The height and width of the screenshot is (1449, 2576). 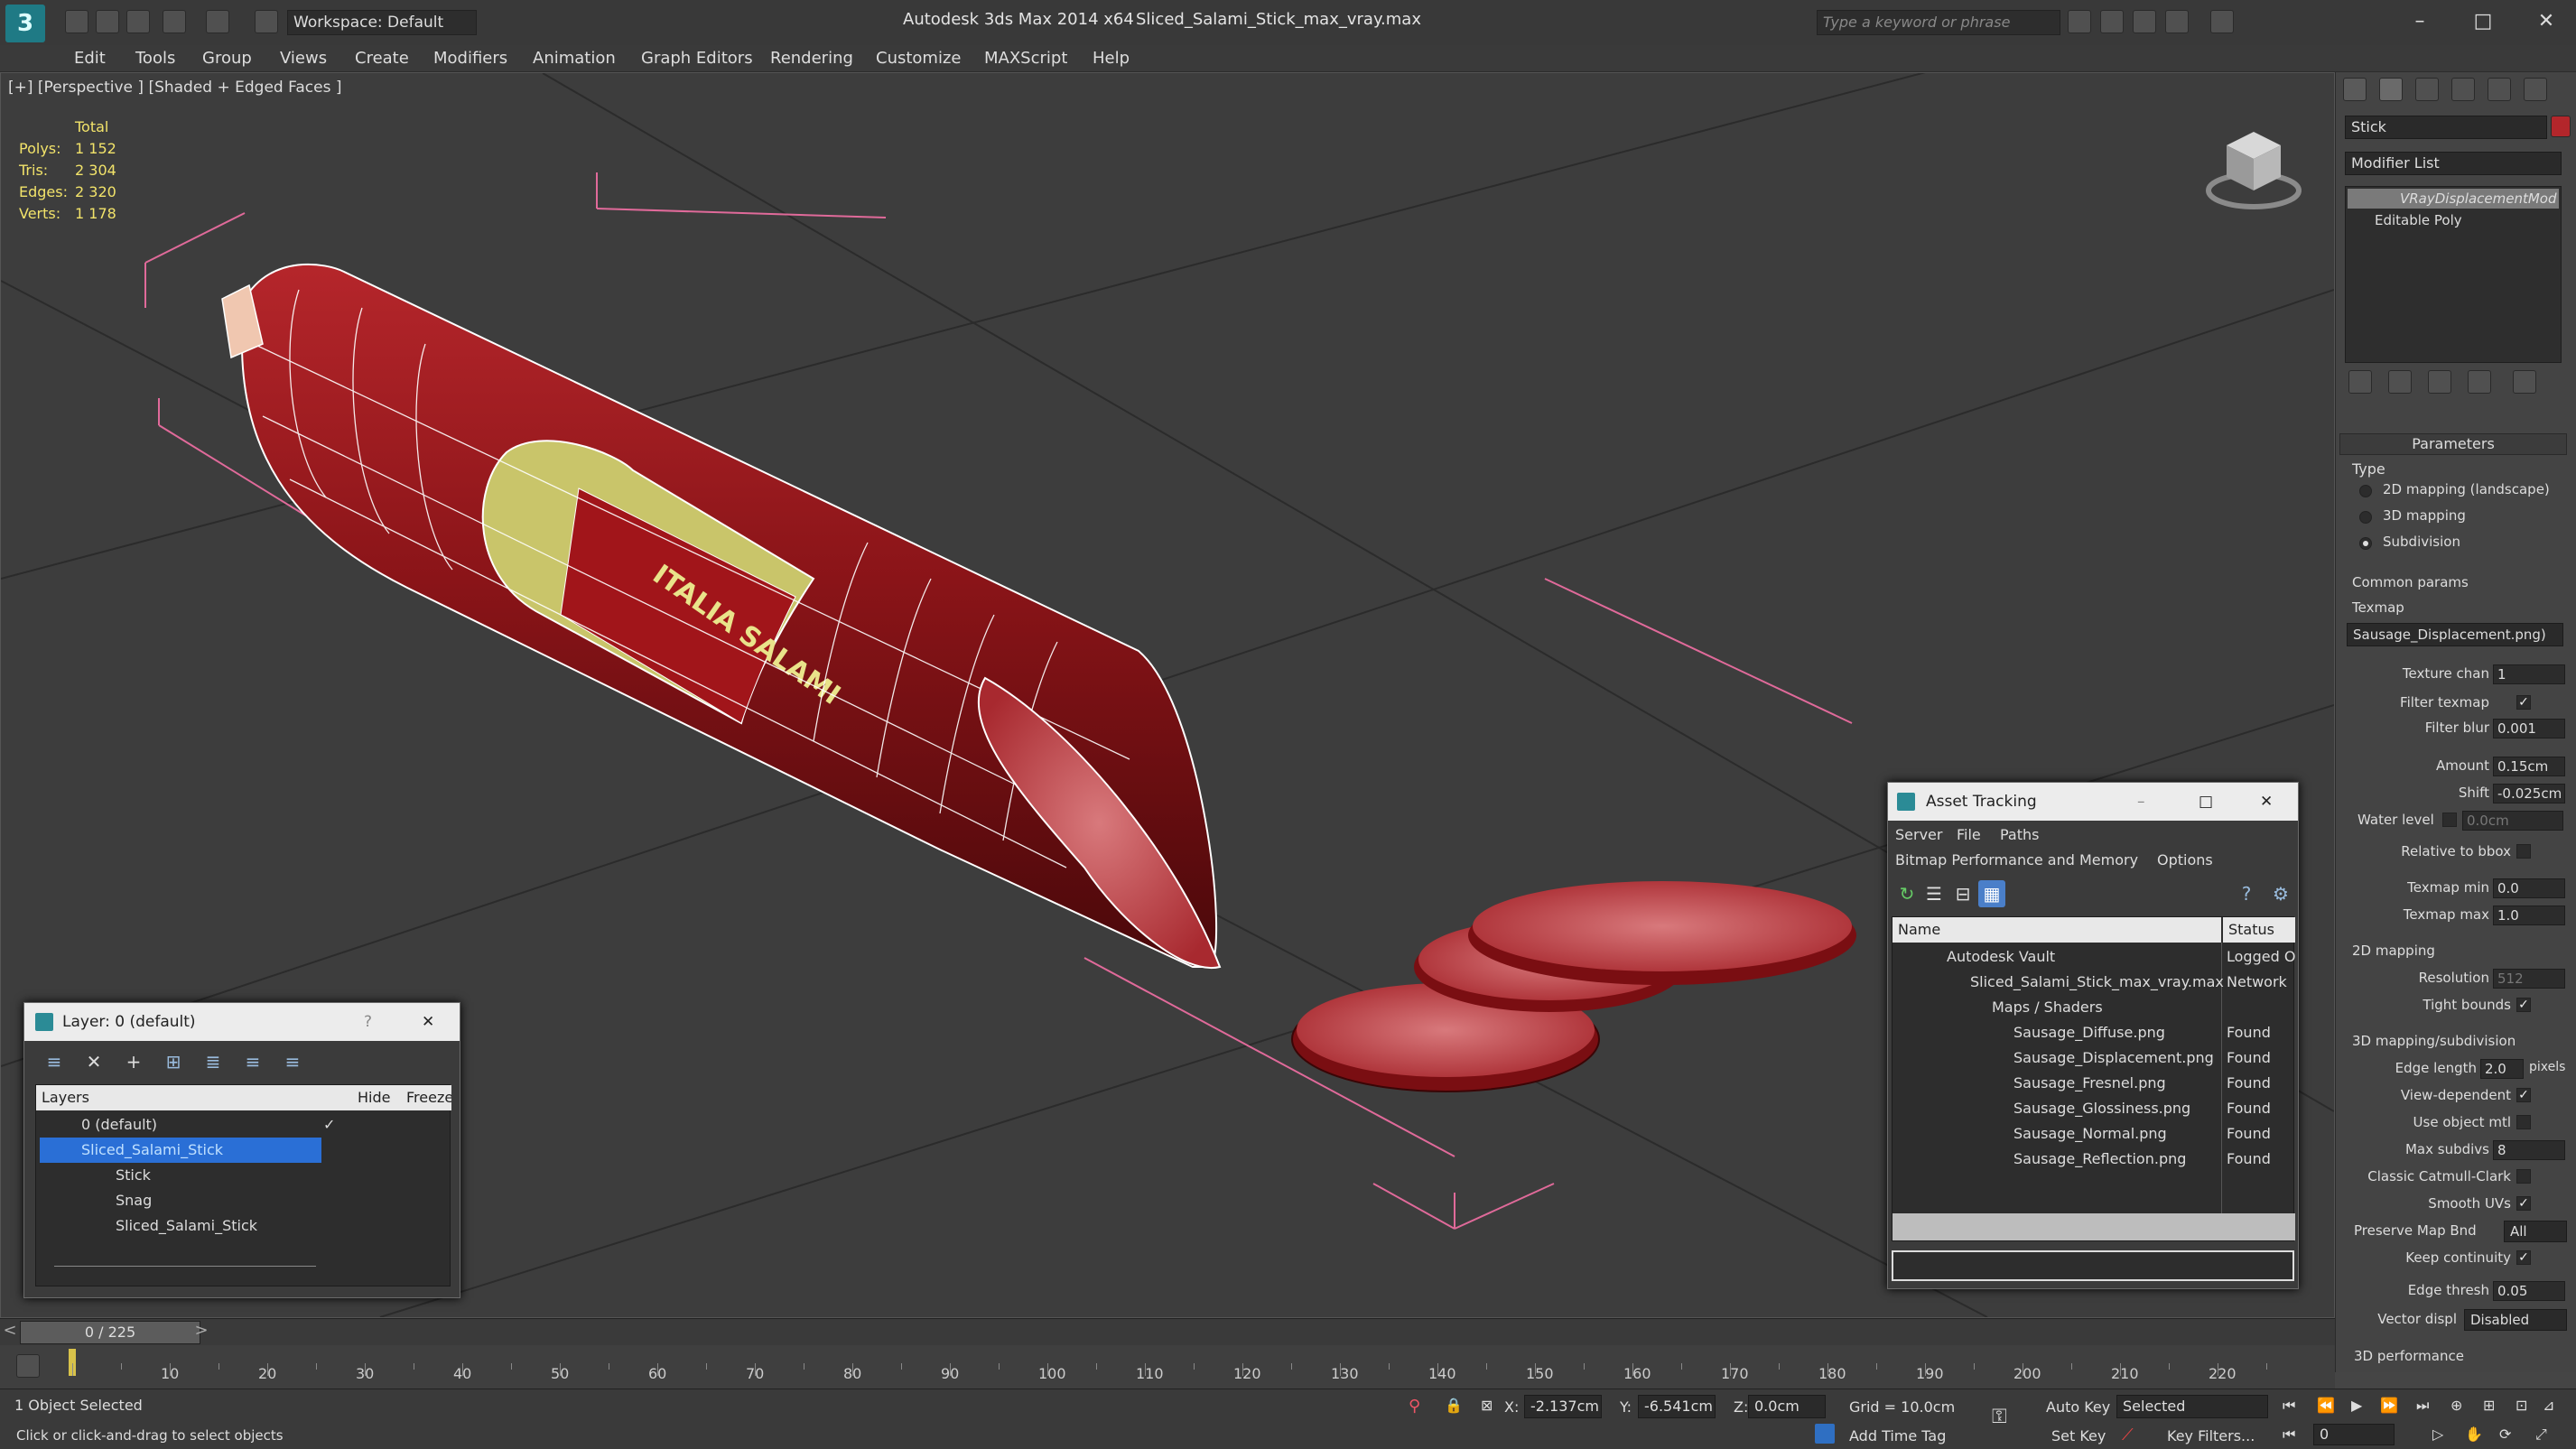 What do you see at coordinates (2474, 1434) in the screenshot?
I see `pan-view-icon: ✋` at bounding box center [2474, 1434].